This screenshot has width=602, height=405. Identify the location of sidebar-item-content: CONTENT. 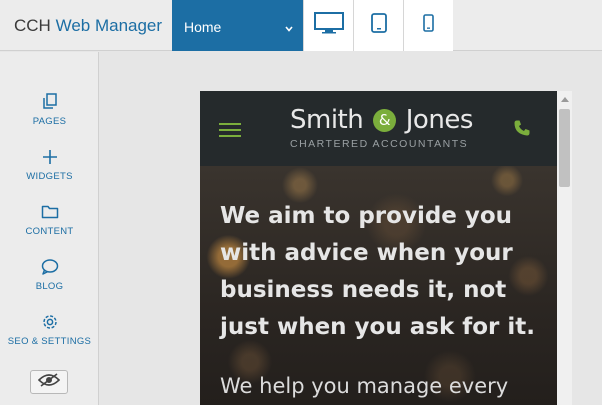
(49, 220).